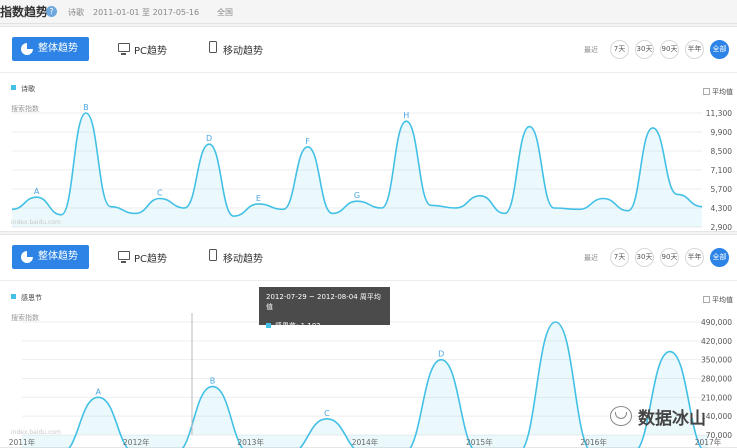 This screenshot has height=448, width=737. I want to click on y-tick-label: 280,000, so click(716, 379).